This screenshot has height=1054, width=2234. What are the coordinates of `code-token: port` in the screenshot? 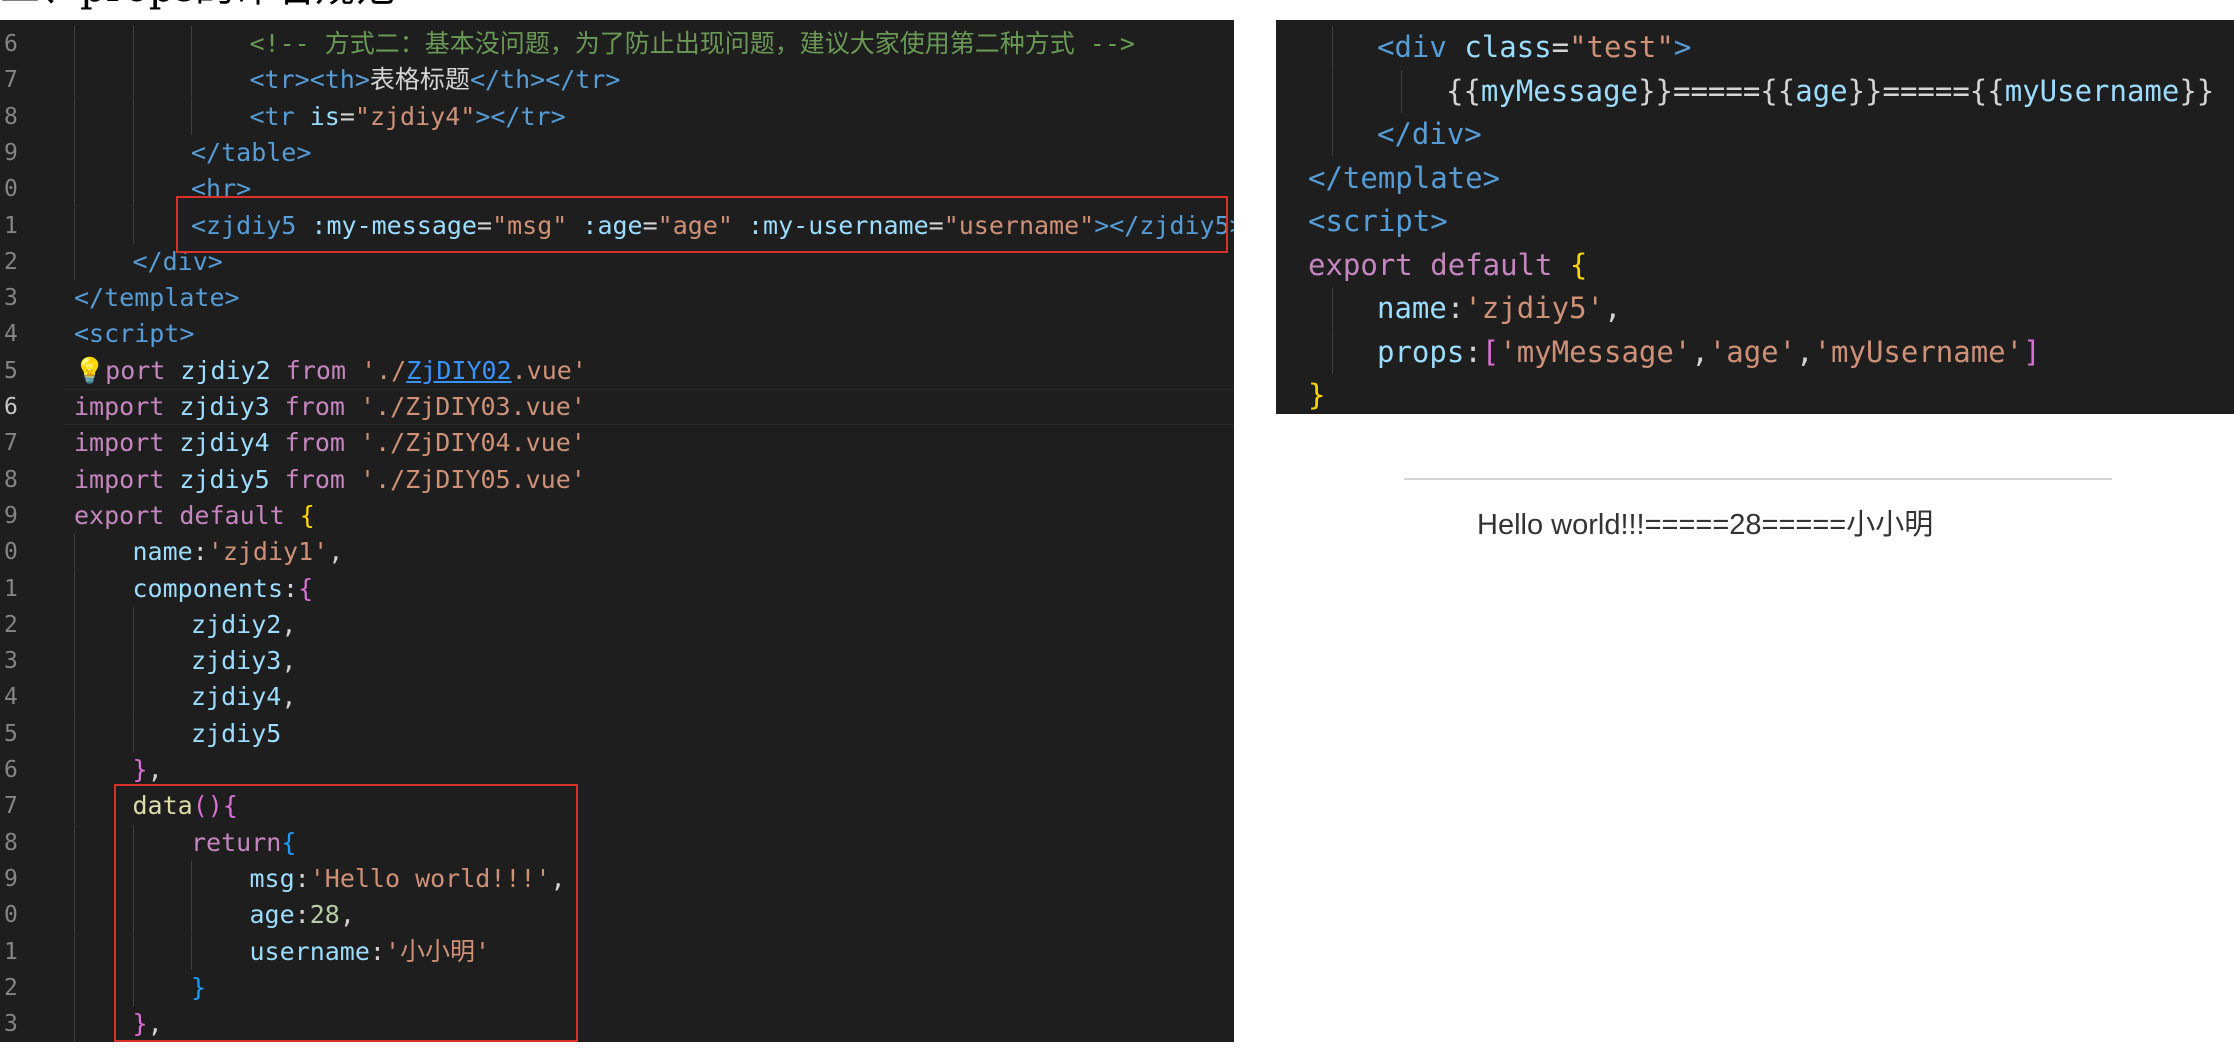 It's located at (135, 370).